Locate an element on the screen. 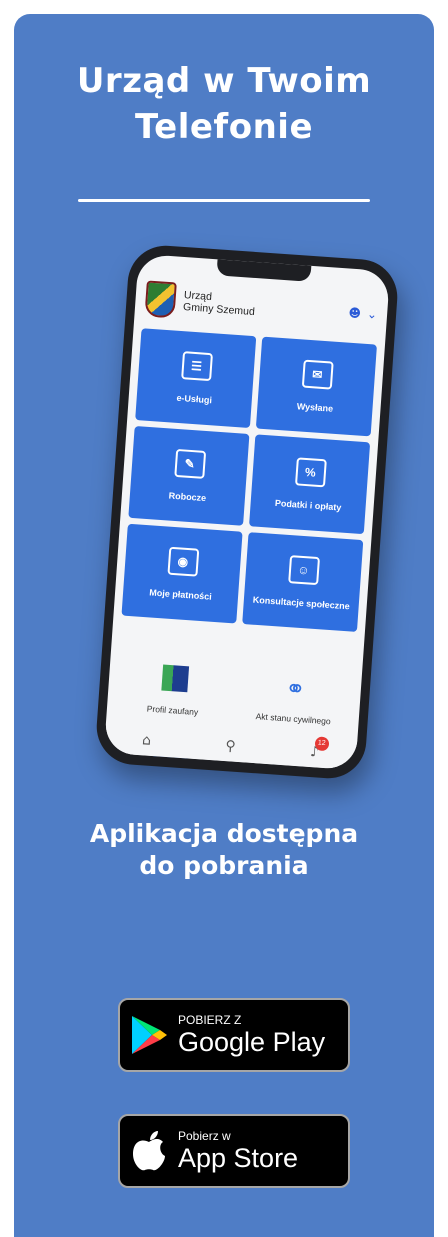  percent-icon: % is located at coordinates (310, 472).